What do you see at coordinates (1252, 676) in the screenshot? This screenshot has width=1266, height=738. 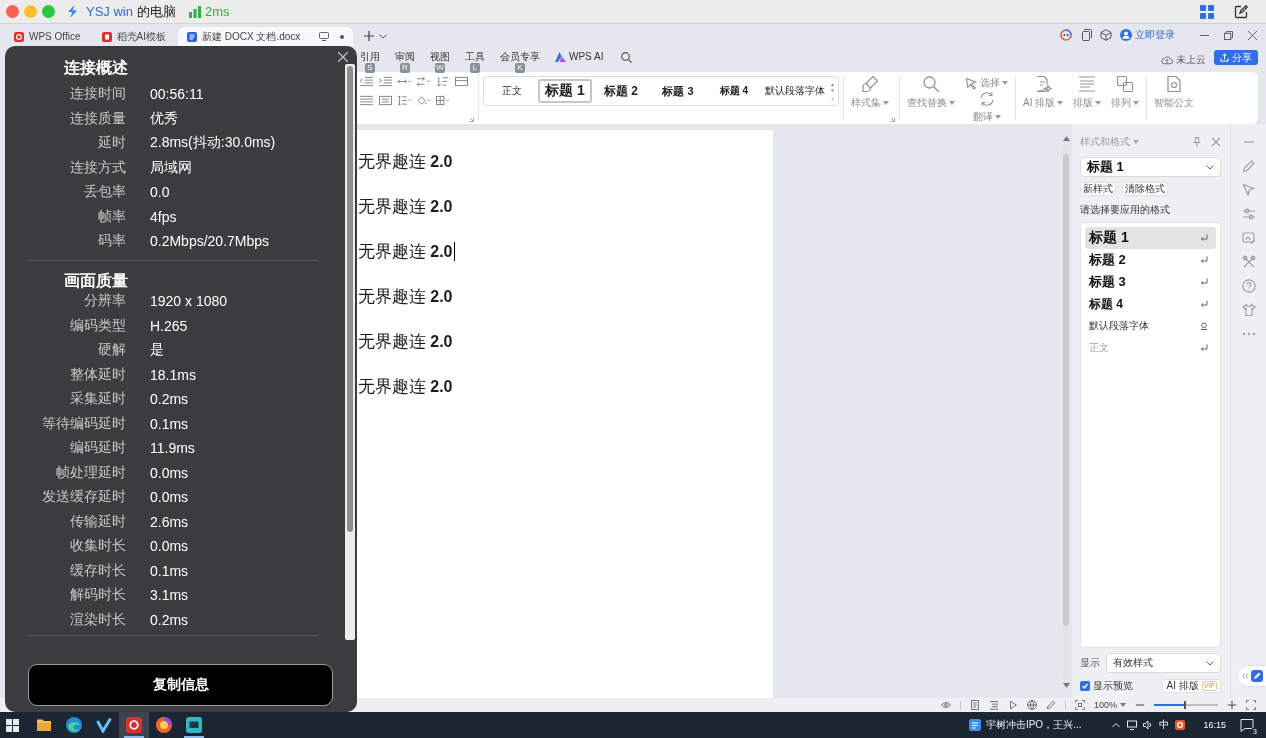 I see `ai-assistant-button` at bounding box center [1252, 676].